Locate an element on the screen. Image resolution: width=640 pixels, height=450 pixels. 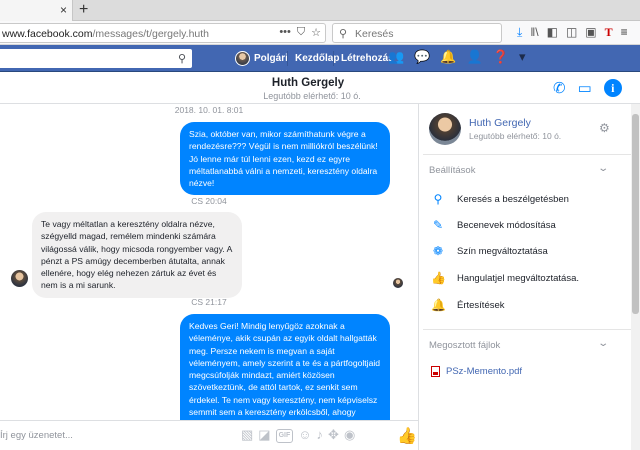
image-icon: ▧ is located at coordinates (247, 435).